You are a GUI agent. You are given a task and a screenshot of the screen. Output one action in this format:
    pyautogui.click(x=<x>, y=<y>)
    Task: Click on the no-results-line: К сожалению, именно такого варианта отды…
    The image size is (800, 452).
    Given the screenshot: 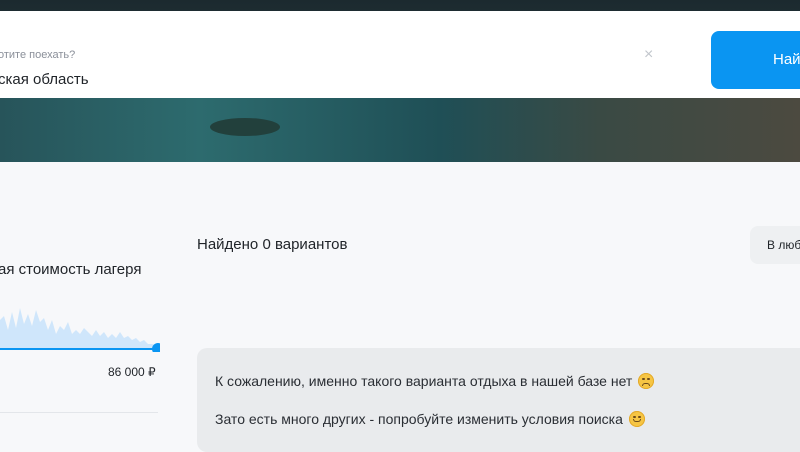 What is the action you would take?
    pyautogui.click(x=435, y=381)
    